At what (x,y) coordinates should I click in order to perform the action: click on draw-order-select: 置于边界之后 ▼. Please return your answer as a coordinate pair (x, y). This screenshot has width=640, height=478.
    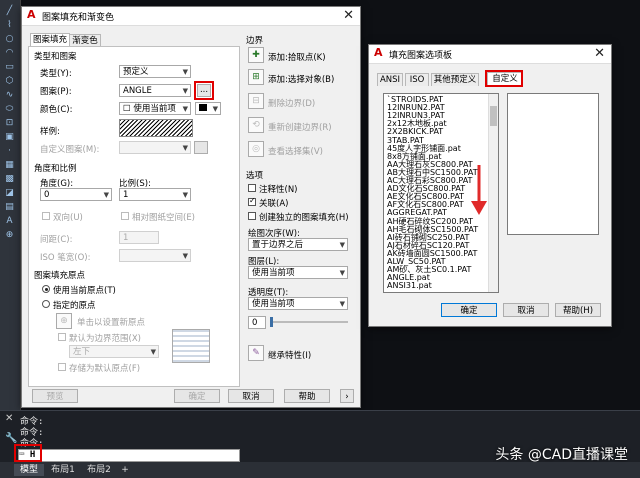
    Looking at the image, I should click on (298, 244).